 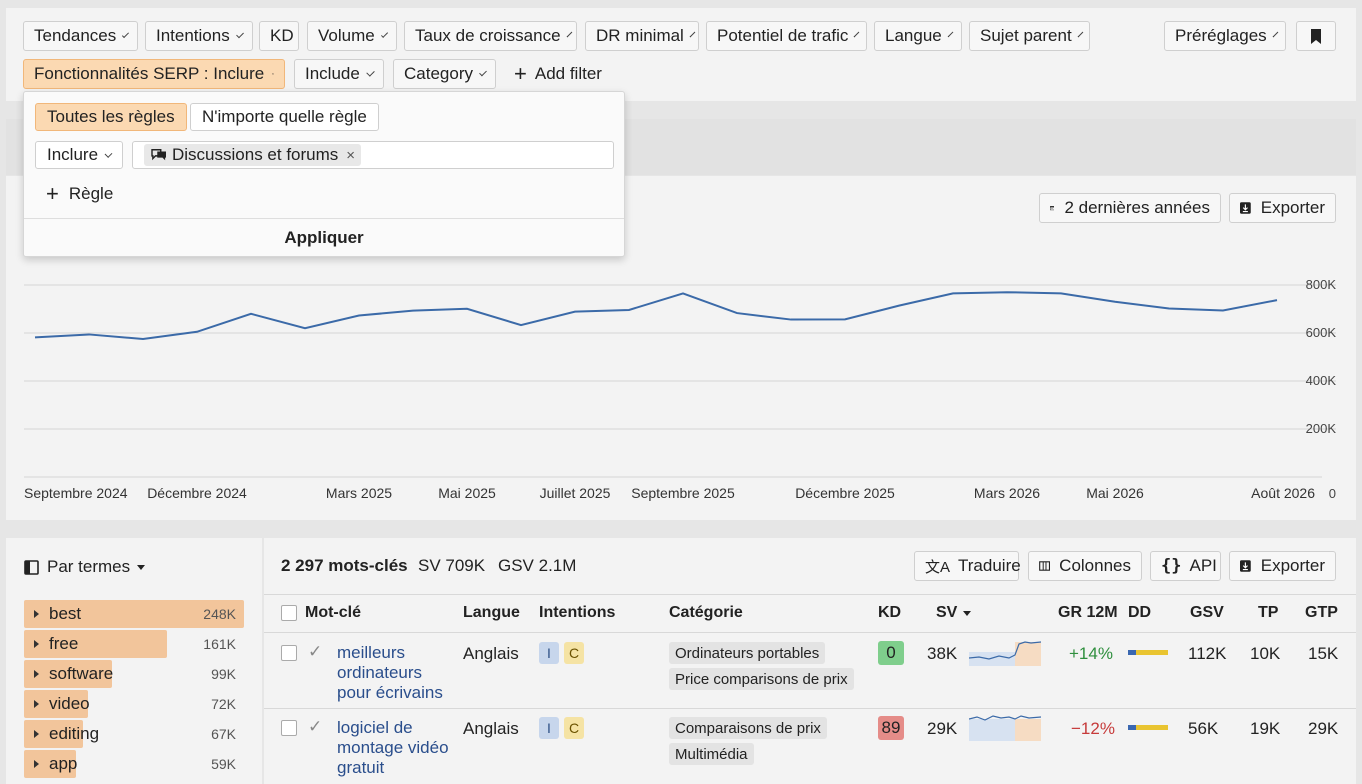 What do you see at coordinates (942, 653) in the screenshot?
I see `sv-cell: 38K` at bounding box center [942, 653].